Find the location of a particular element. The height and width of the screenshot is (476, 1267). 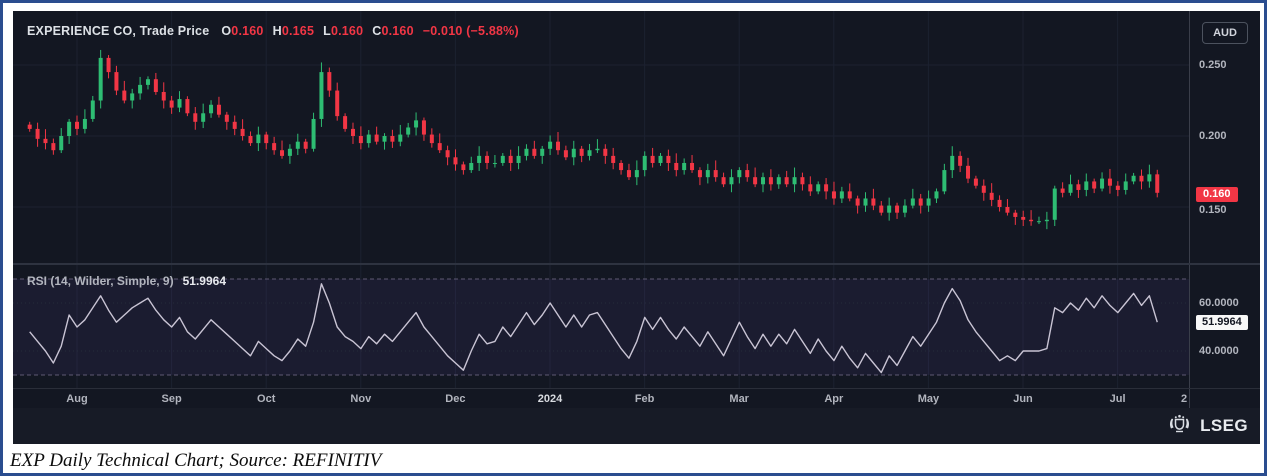

rsi-tick-40: 40.0000 is located at coordinates (1219, 351).